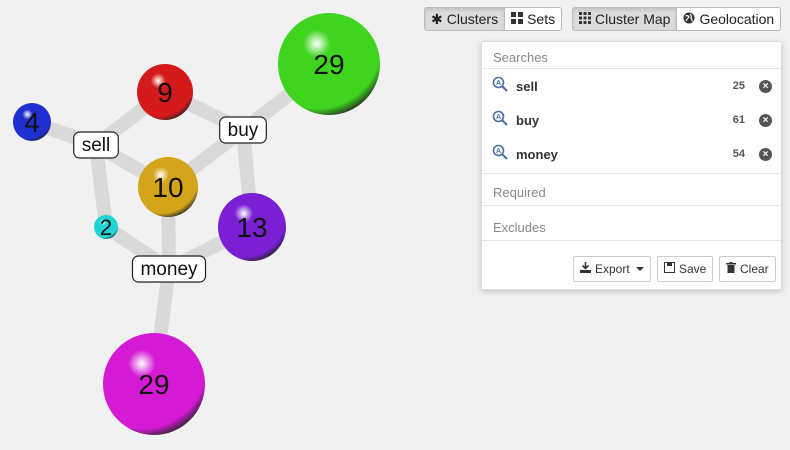 The width and height of the screenshot is (790, 450). What do you see at coordinates (689, 19) in the screenshot?
I see `globe-icon` at bounding box center [689, 19].